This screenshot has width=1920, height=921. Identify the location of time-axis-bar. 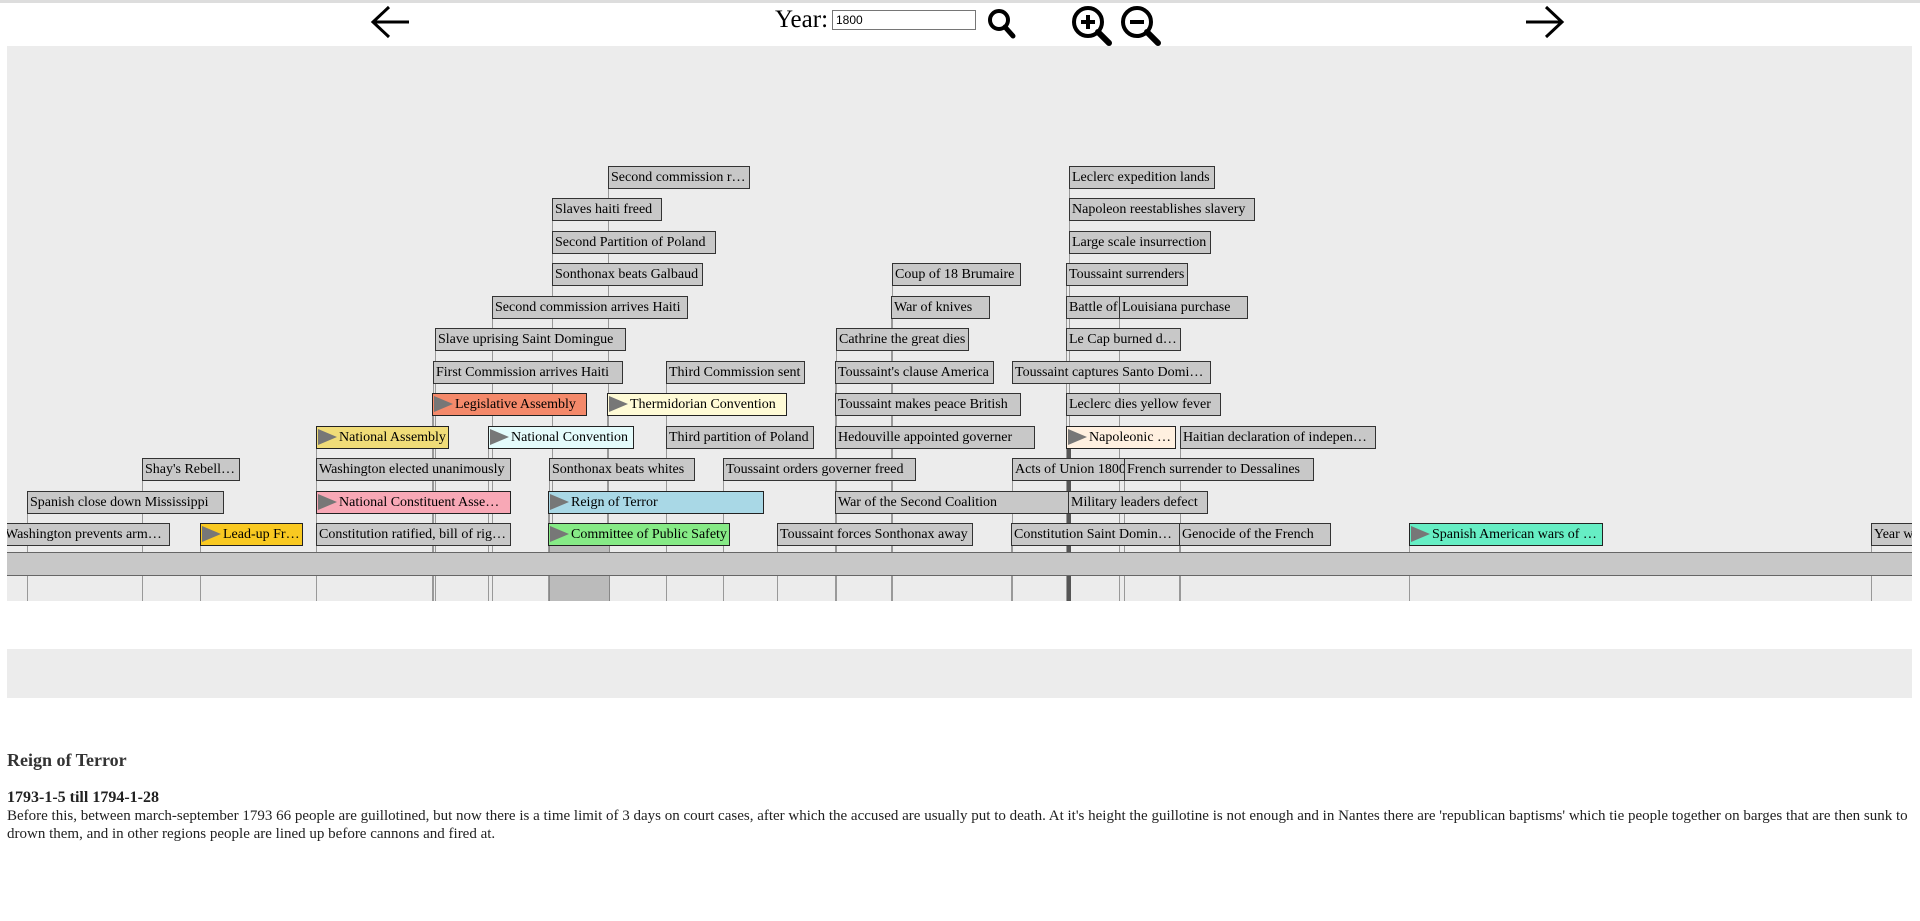
(959, 564).